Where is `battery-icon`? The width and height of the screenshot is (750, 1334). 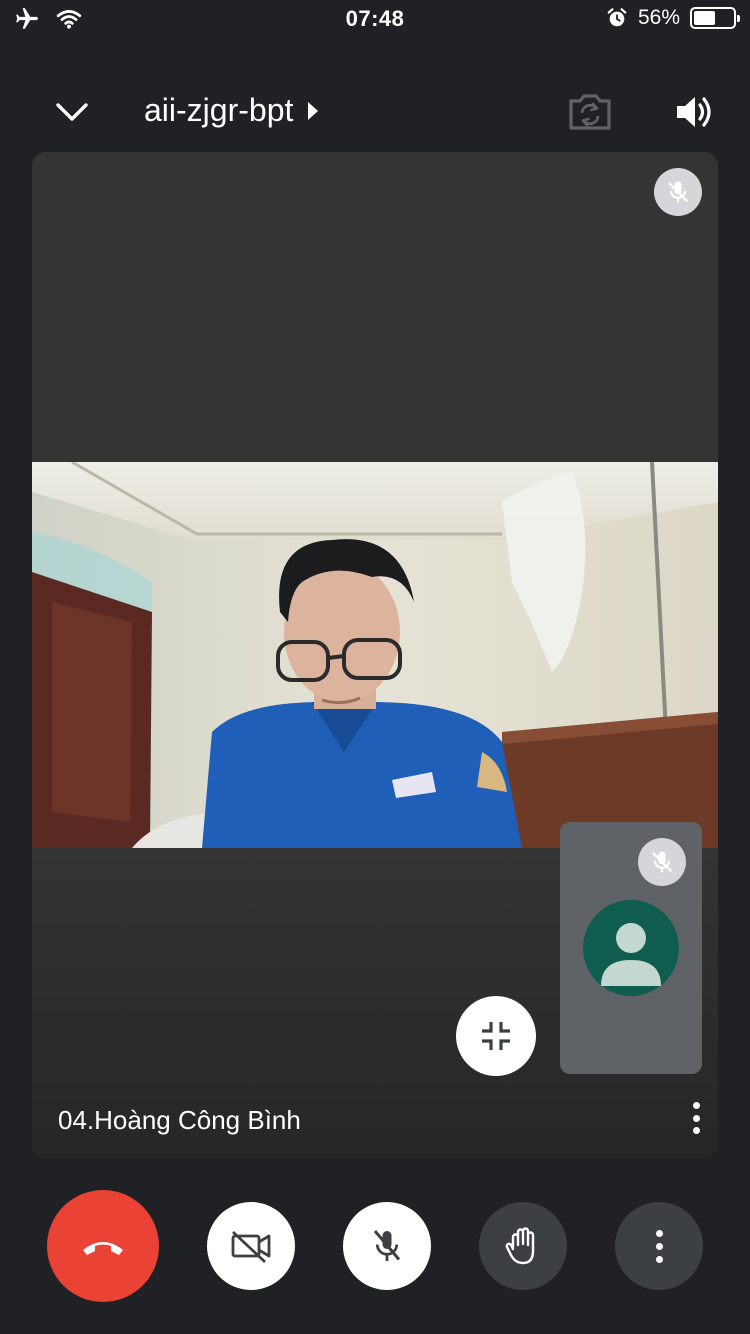 battery-icon is located at coordinates (715, 18).